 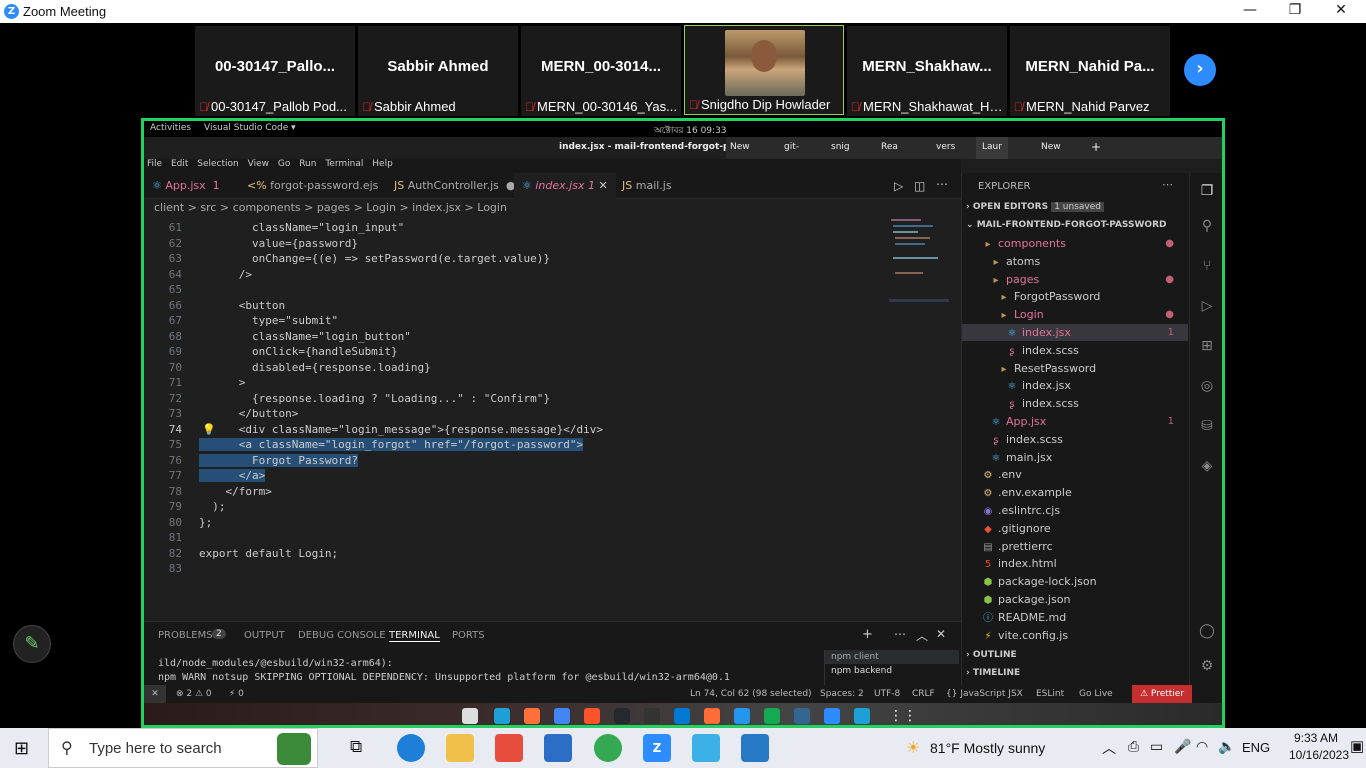 I want to click on chrome-icon, so click(x=562, y=716).